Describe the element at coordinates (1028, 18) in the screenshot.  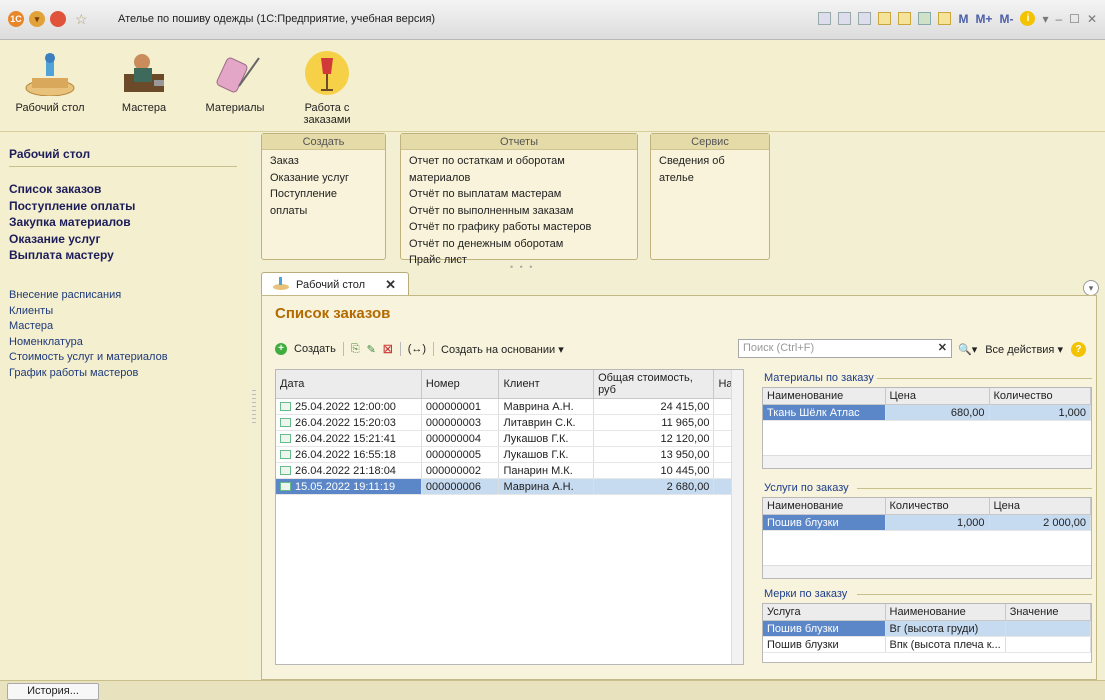
I see `info-icon: i` at that location.